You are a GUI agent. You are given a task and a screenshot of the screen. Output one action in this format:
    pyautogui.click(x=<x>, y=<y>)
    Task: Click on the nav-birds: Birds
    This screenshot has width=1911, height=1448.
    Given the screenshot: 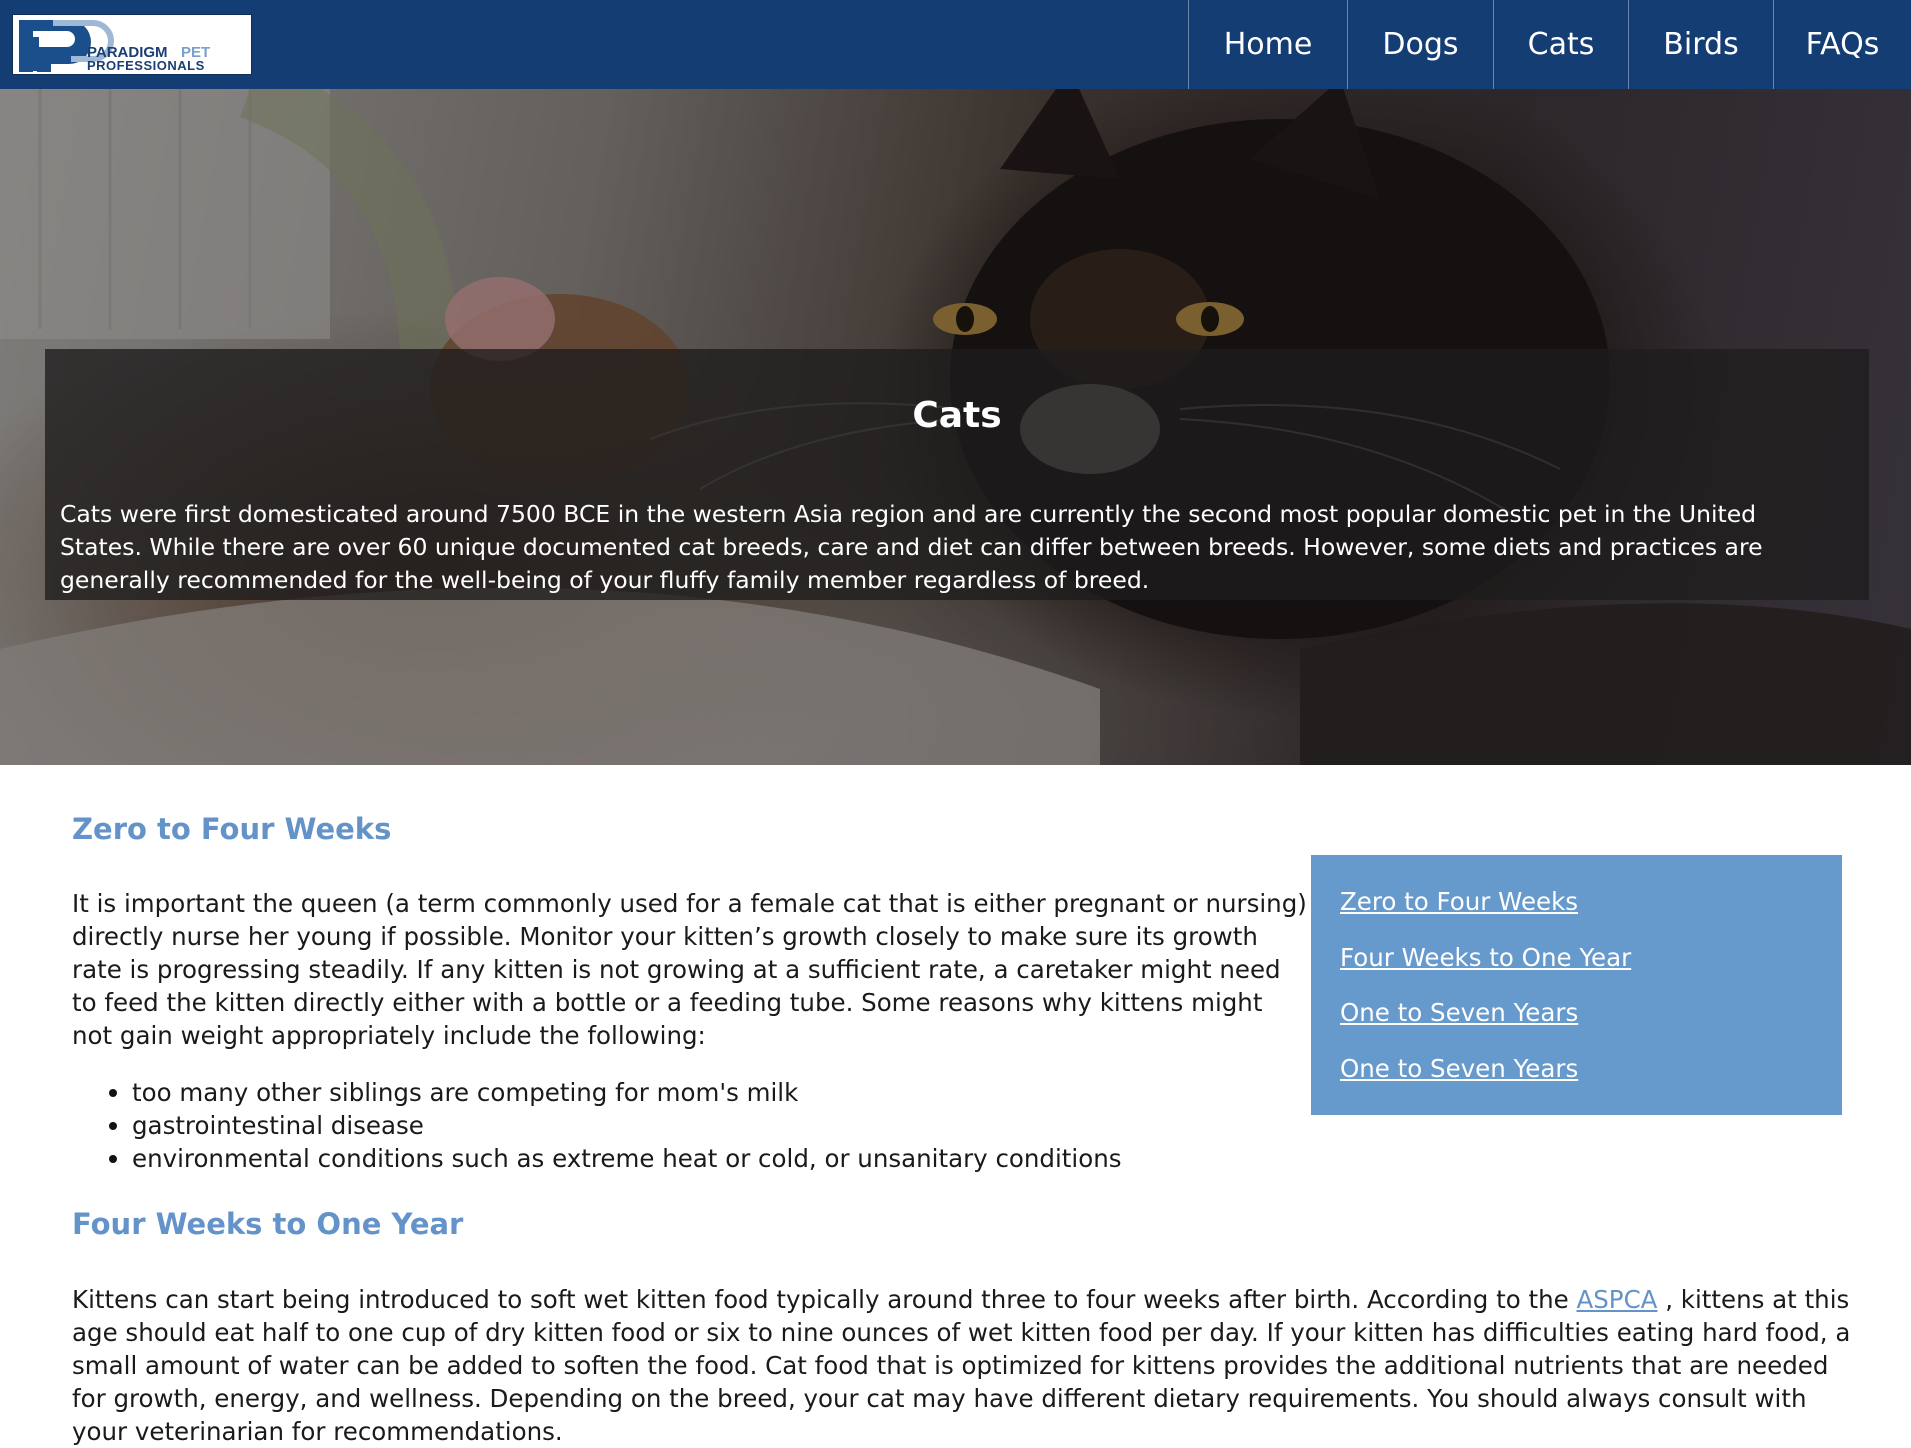 What is the action you would take?
    pyautogui.click(x=1700, y=44)
    